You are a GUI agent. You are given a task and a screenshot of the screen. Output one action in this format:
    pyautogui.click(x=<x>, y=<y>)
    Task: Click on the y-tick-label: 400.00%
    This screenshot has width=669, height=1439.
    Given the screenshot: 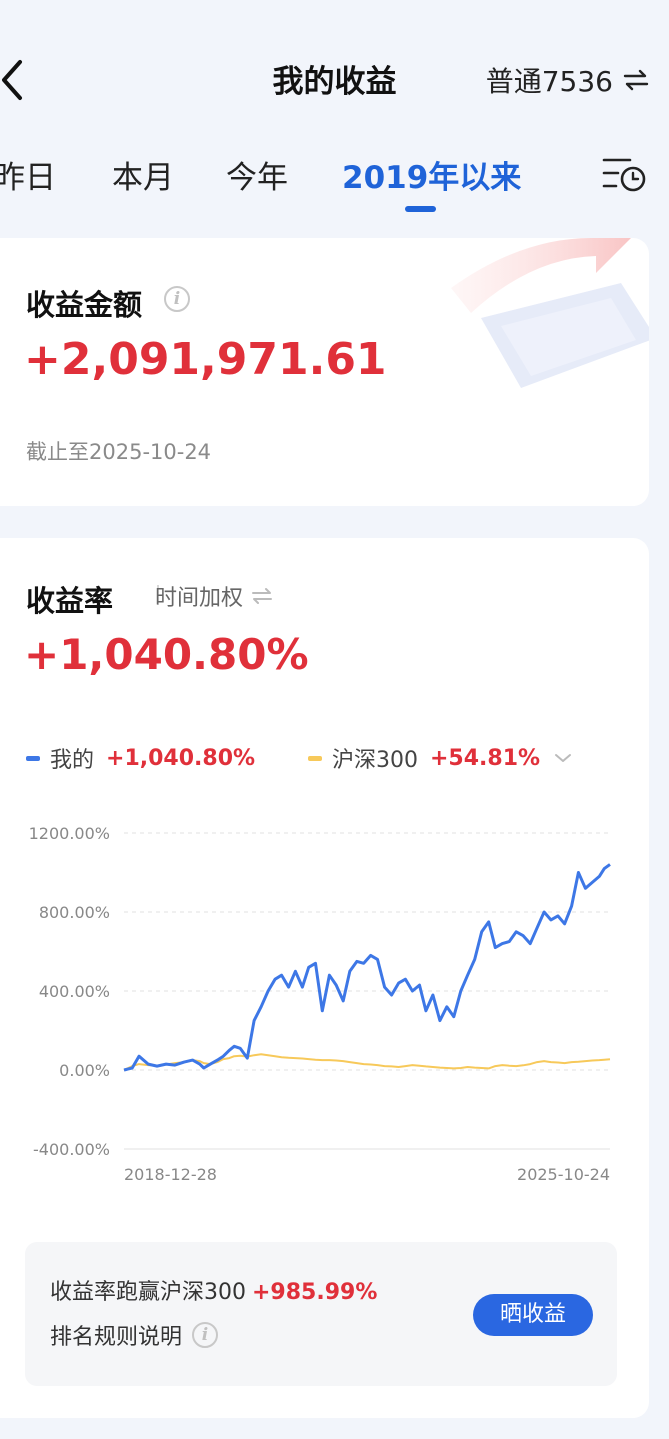 What is the action you would take?
    pyautogui.click(x=74, y=991)
    